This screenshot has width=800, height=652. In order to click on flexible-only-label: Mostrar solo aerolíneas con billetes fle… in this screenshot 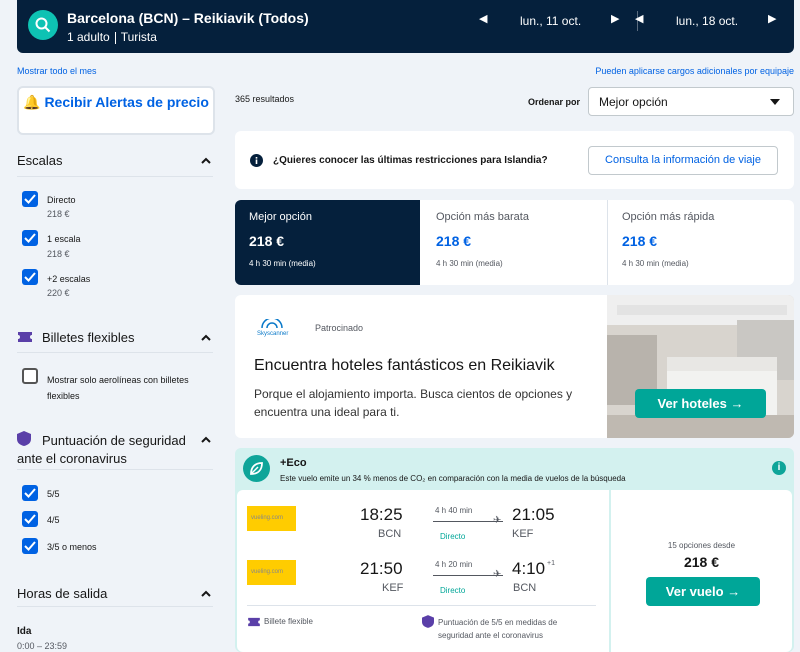, I will do `click(118, 388)`.